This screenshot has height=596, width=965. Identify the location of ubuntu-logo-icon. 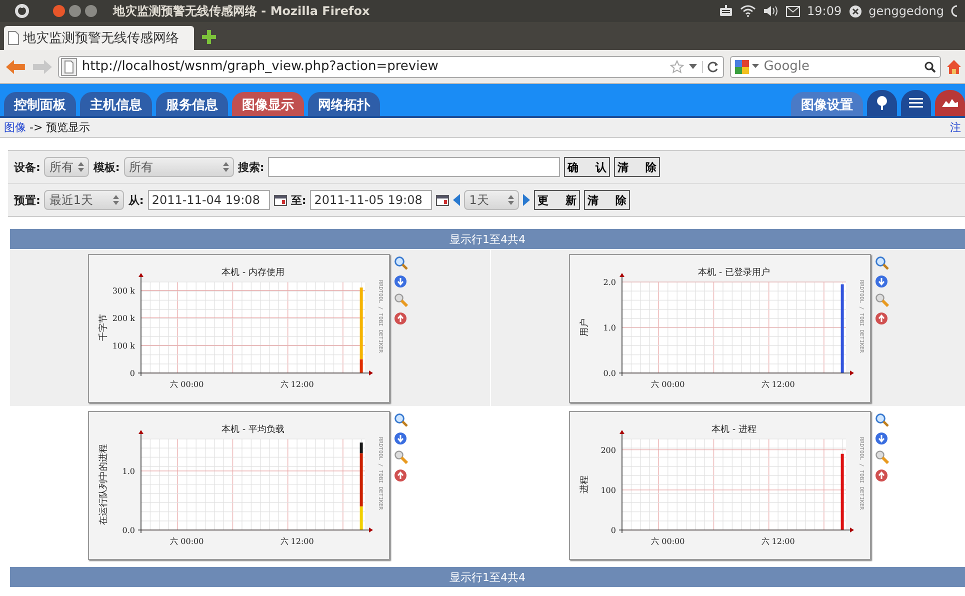
(22, 11).